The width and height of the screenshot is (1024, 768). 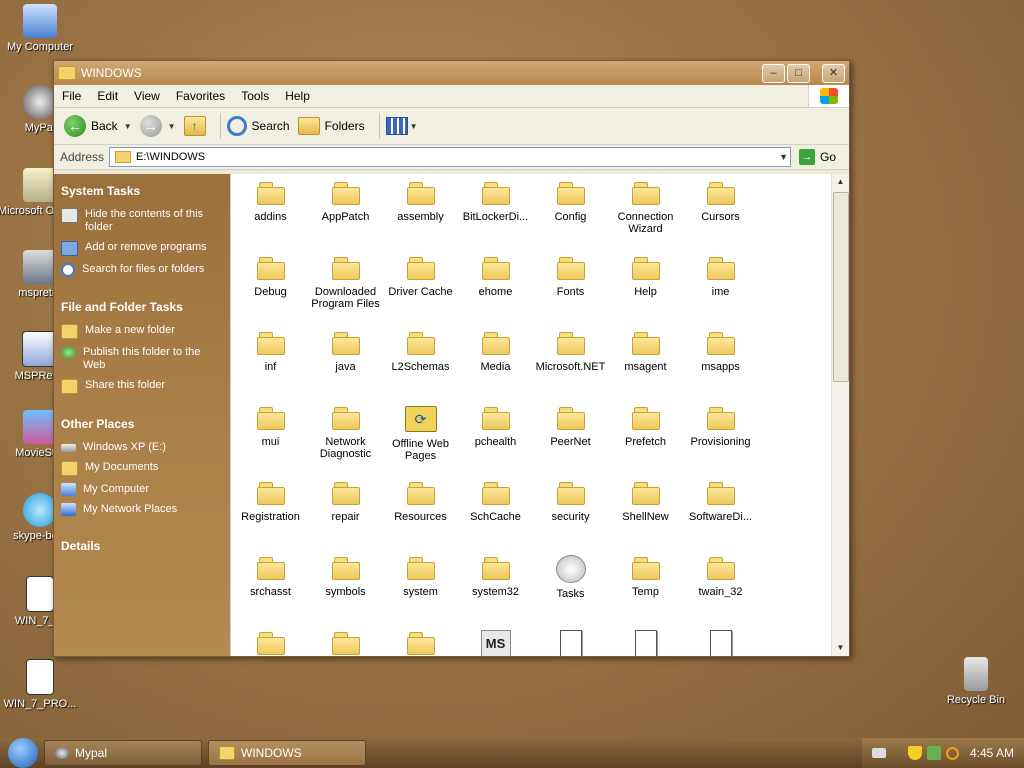 I want to click on task-share-folder: Share this folder, so click(x=142, y=386).